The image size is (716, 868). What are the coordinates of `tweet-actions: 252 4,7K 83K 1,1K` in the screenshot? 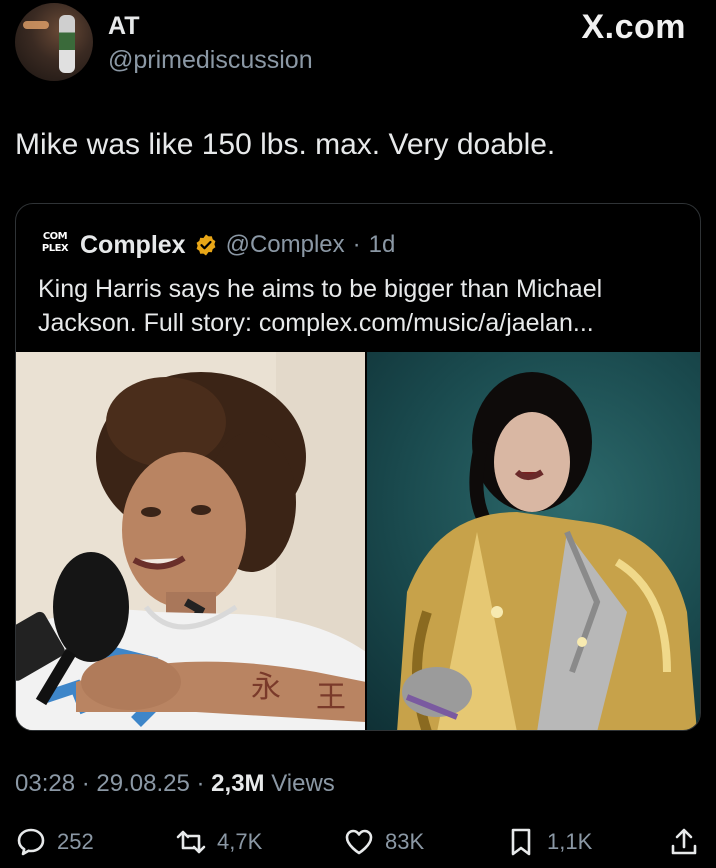 It's located at (358, 842).